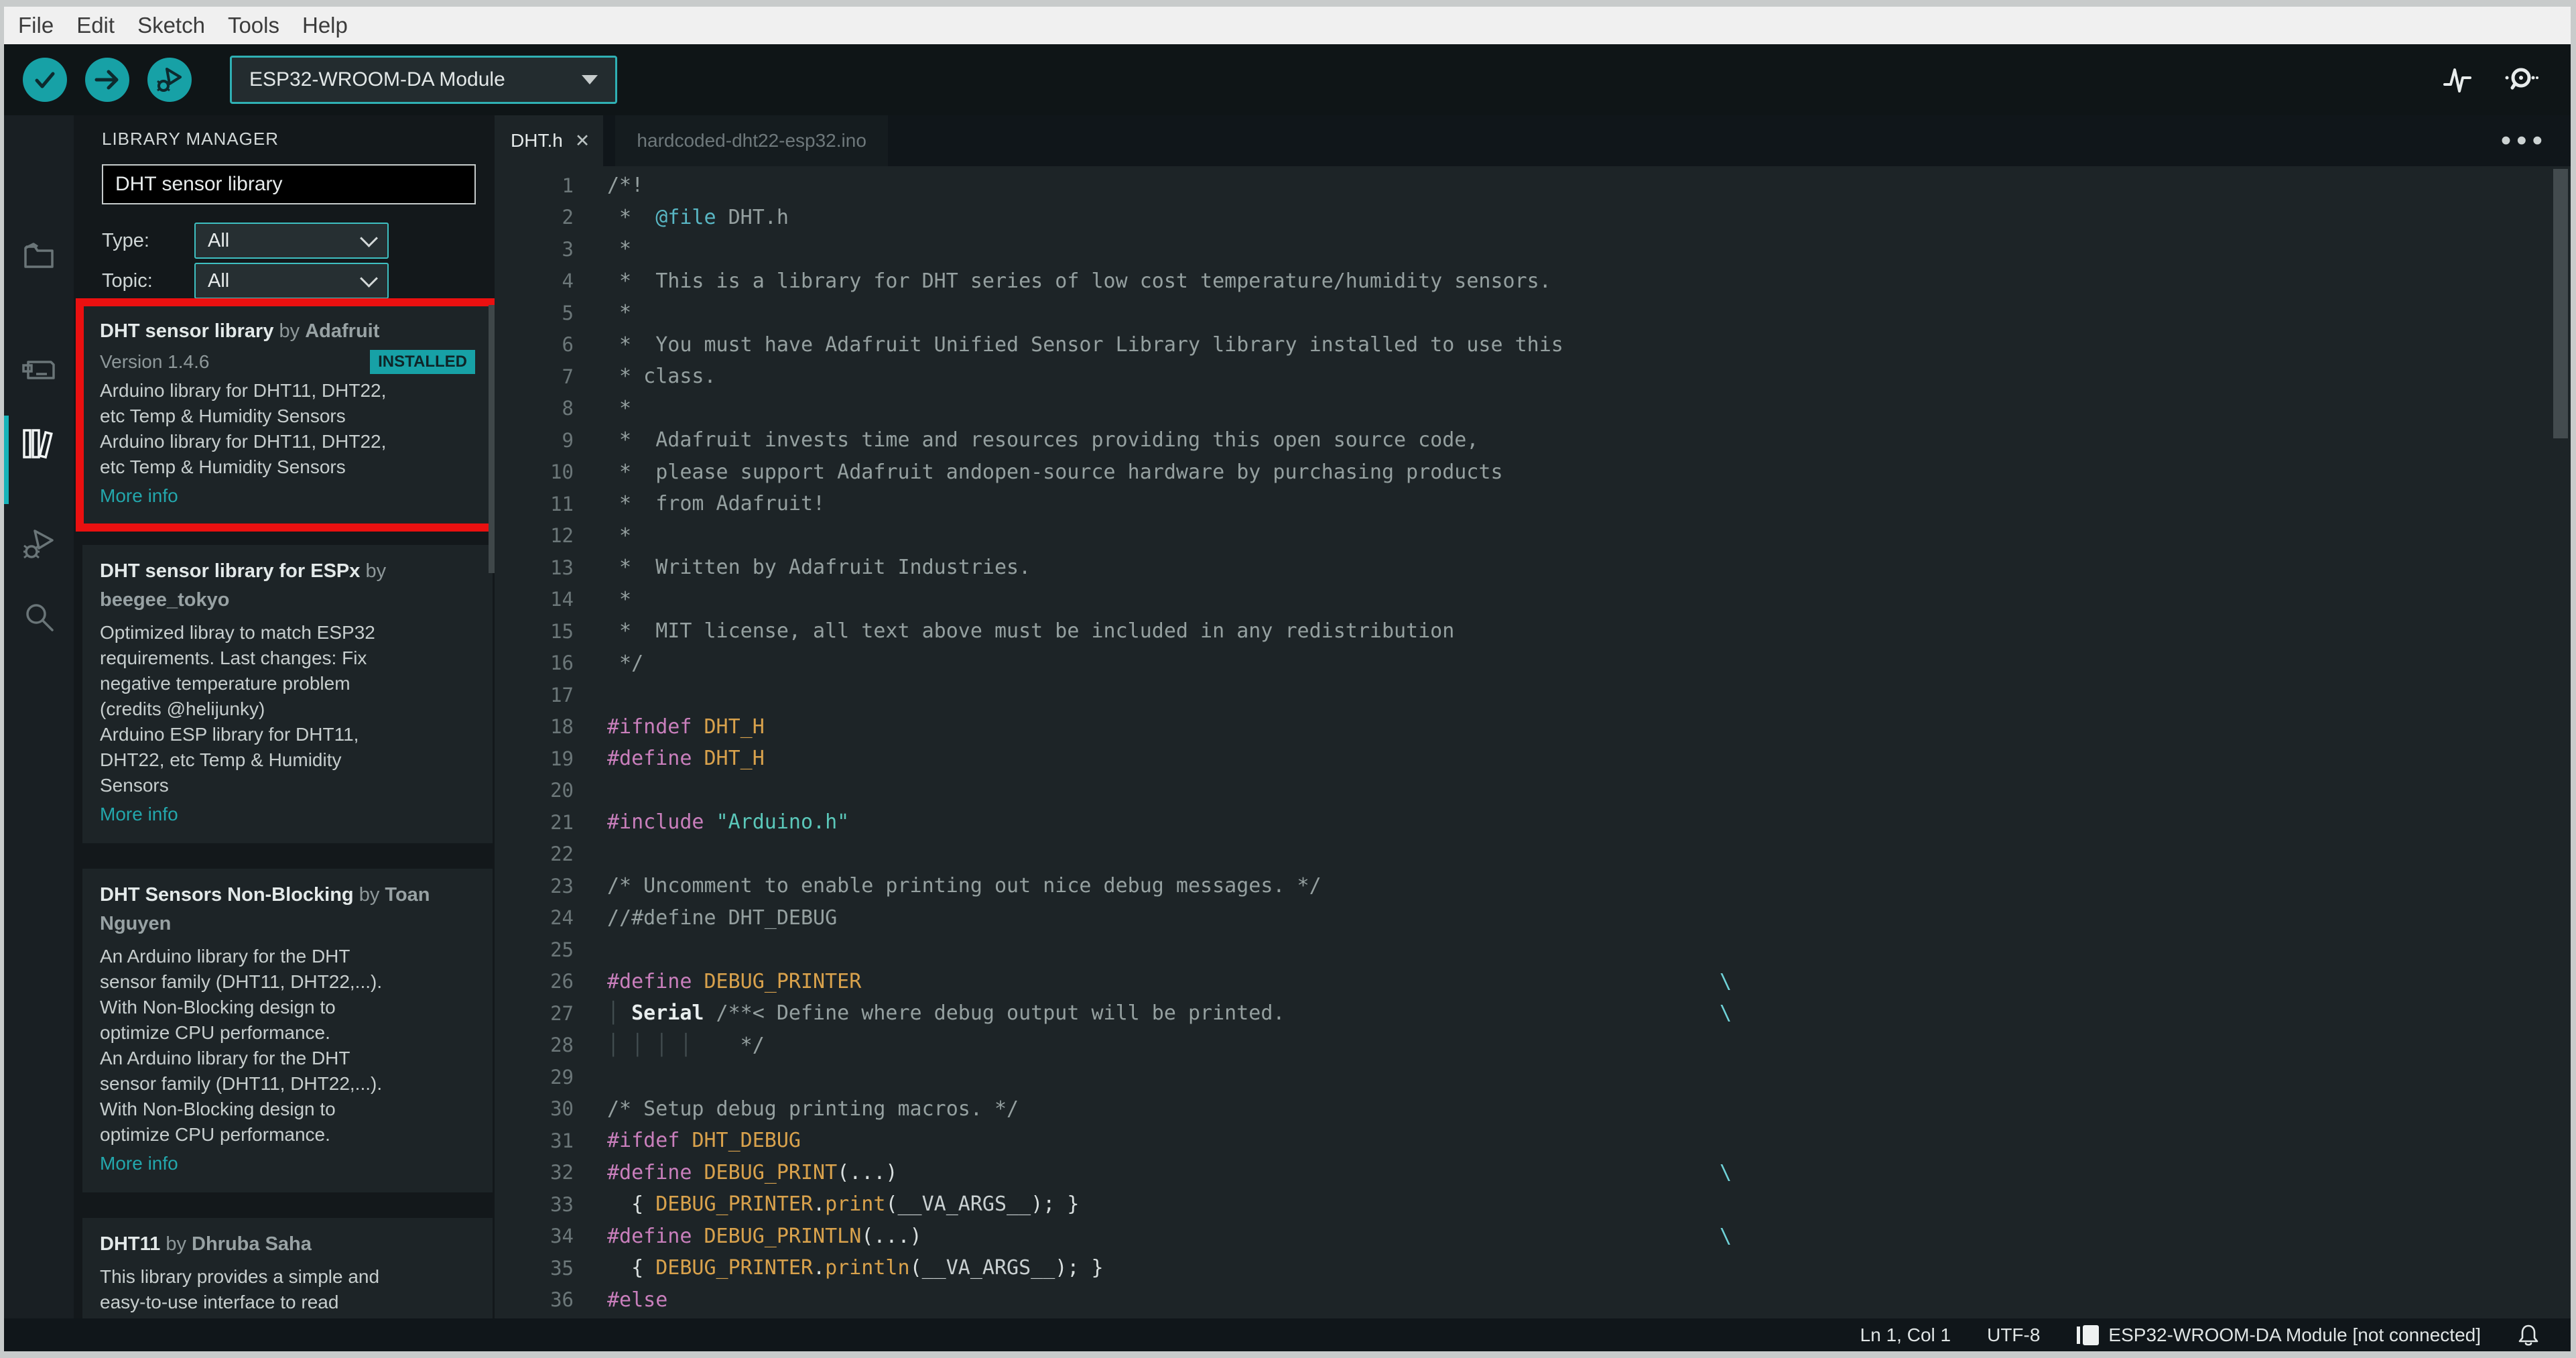 The width and height of the screenshot is (2576, 1358). What do you see at coordinates (686, 727) in the screenshot?
I see `line-content: #ifndef DHT_H` at bounding box center [686, 727].